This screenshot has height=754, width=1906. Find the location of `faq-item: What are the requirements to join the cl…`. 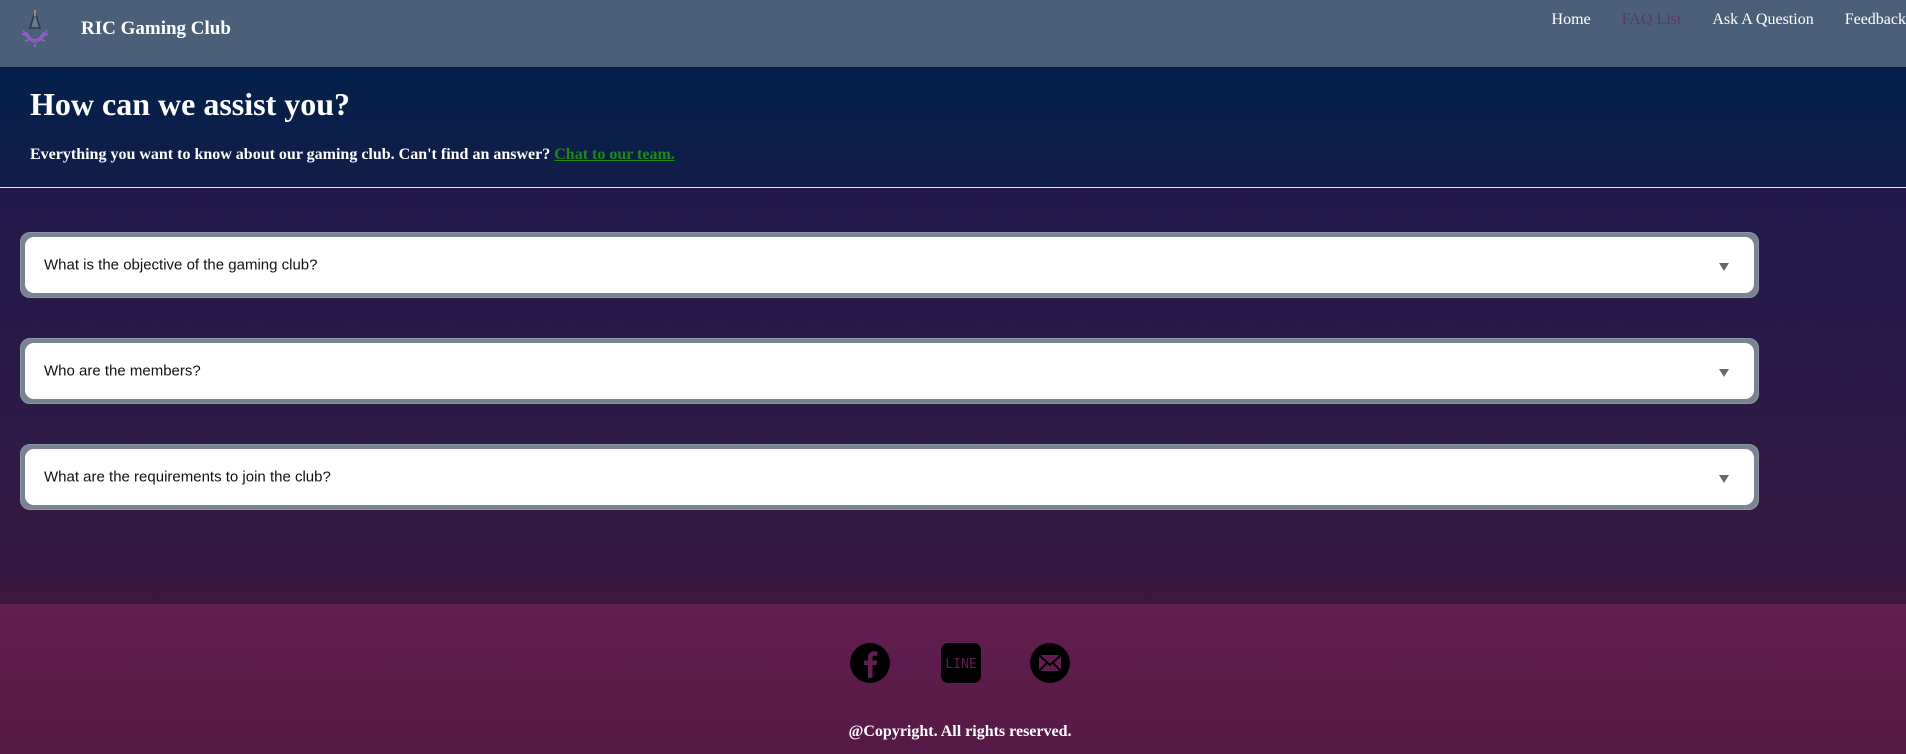

faq-item: What are the requirements to join the cl… is located at coordinates (889, 477).